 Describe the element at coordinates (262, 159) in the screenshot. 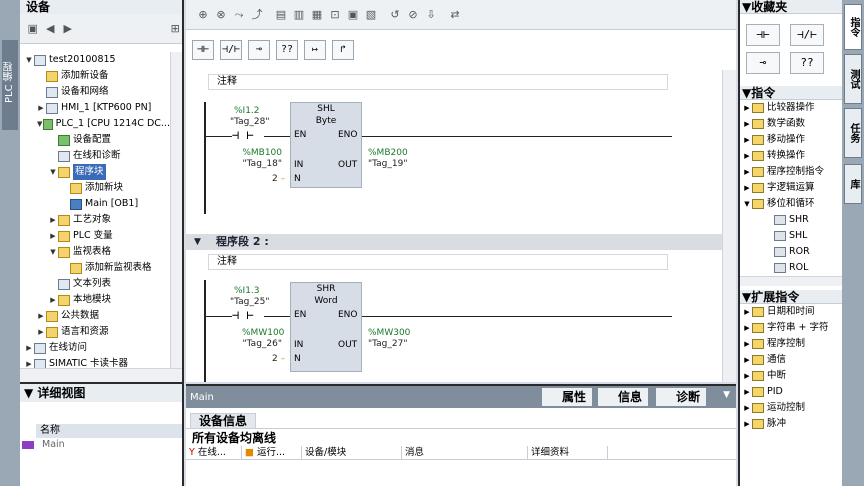

I see `shl-in-operand: %MB100 "Tag_18"` at that location.